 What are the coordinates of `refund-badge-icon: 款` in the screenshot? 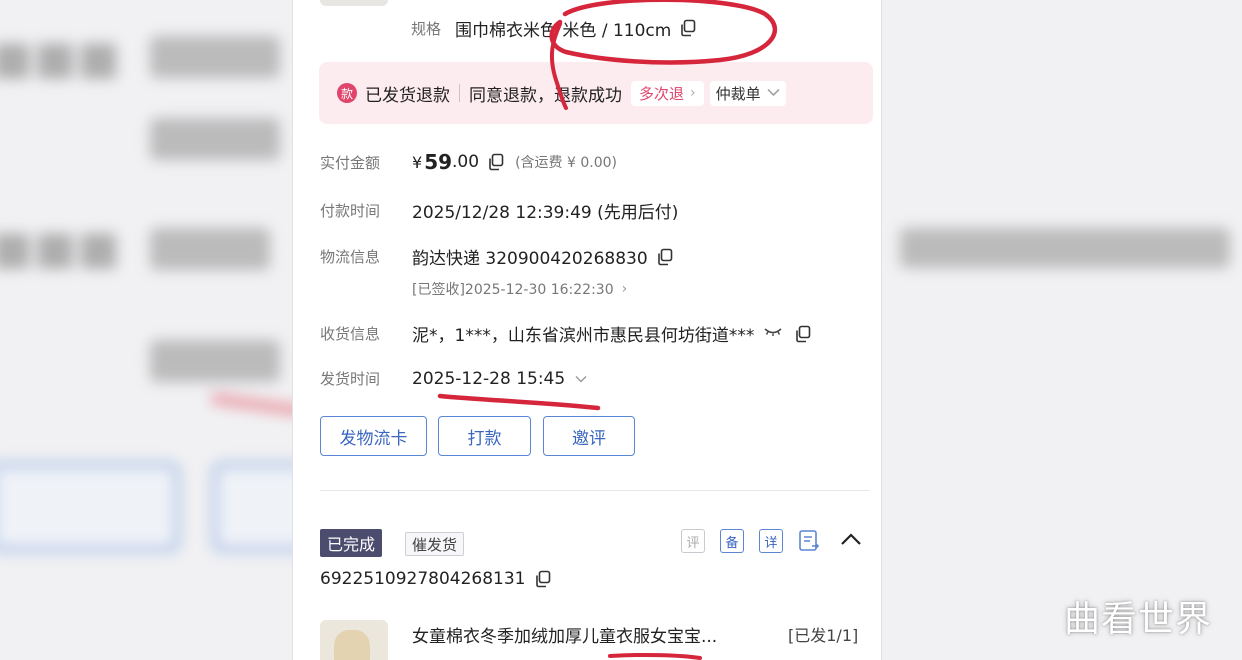 It's located at (347, 93).